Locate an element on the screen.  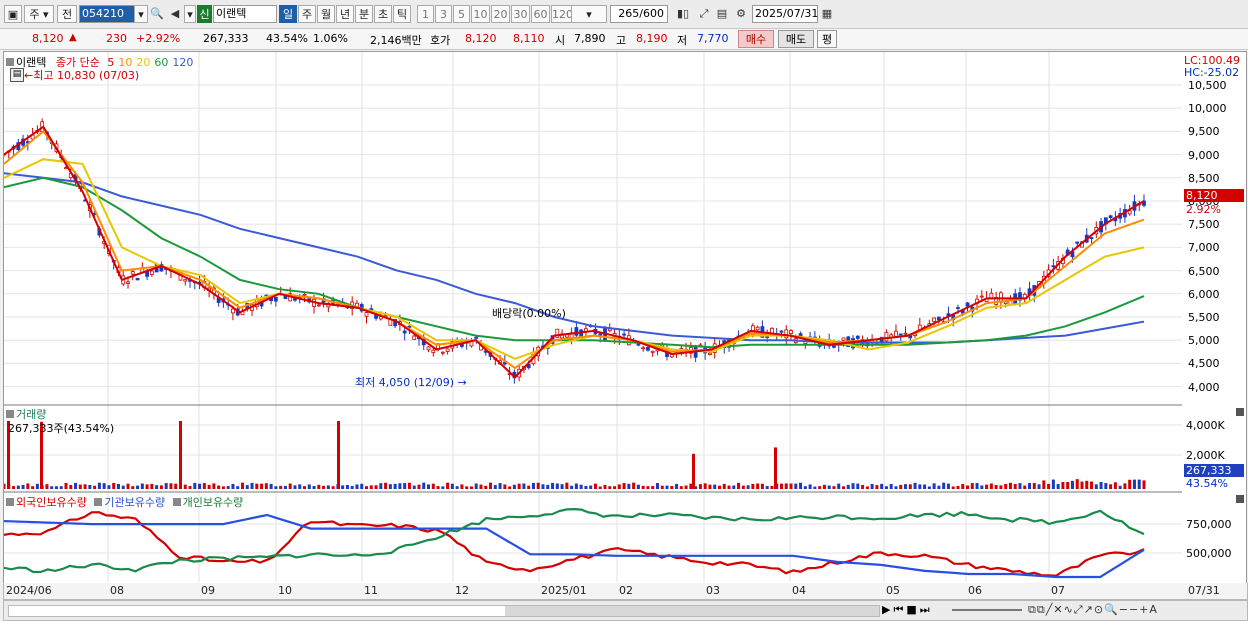
holder-panel-close-icon is located at coordinates (1240, 499).